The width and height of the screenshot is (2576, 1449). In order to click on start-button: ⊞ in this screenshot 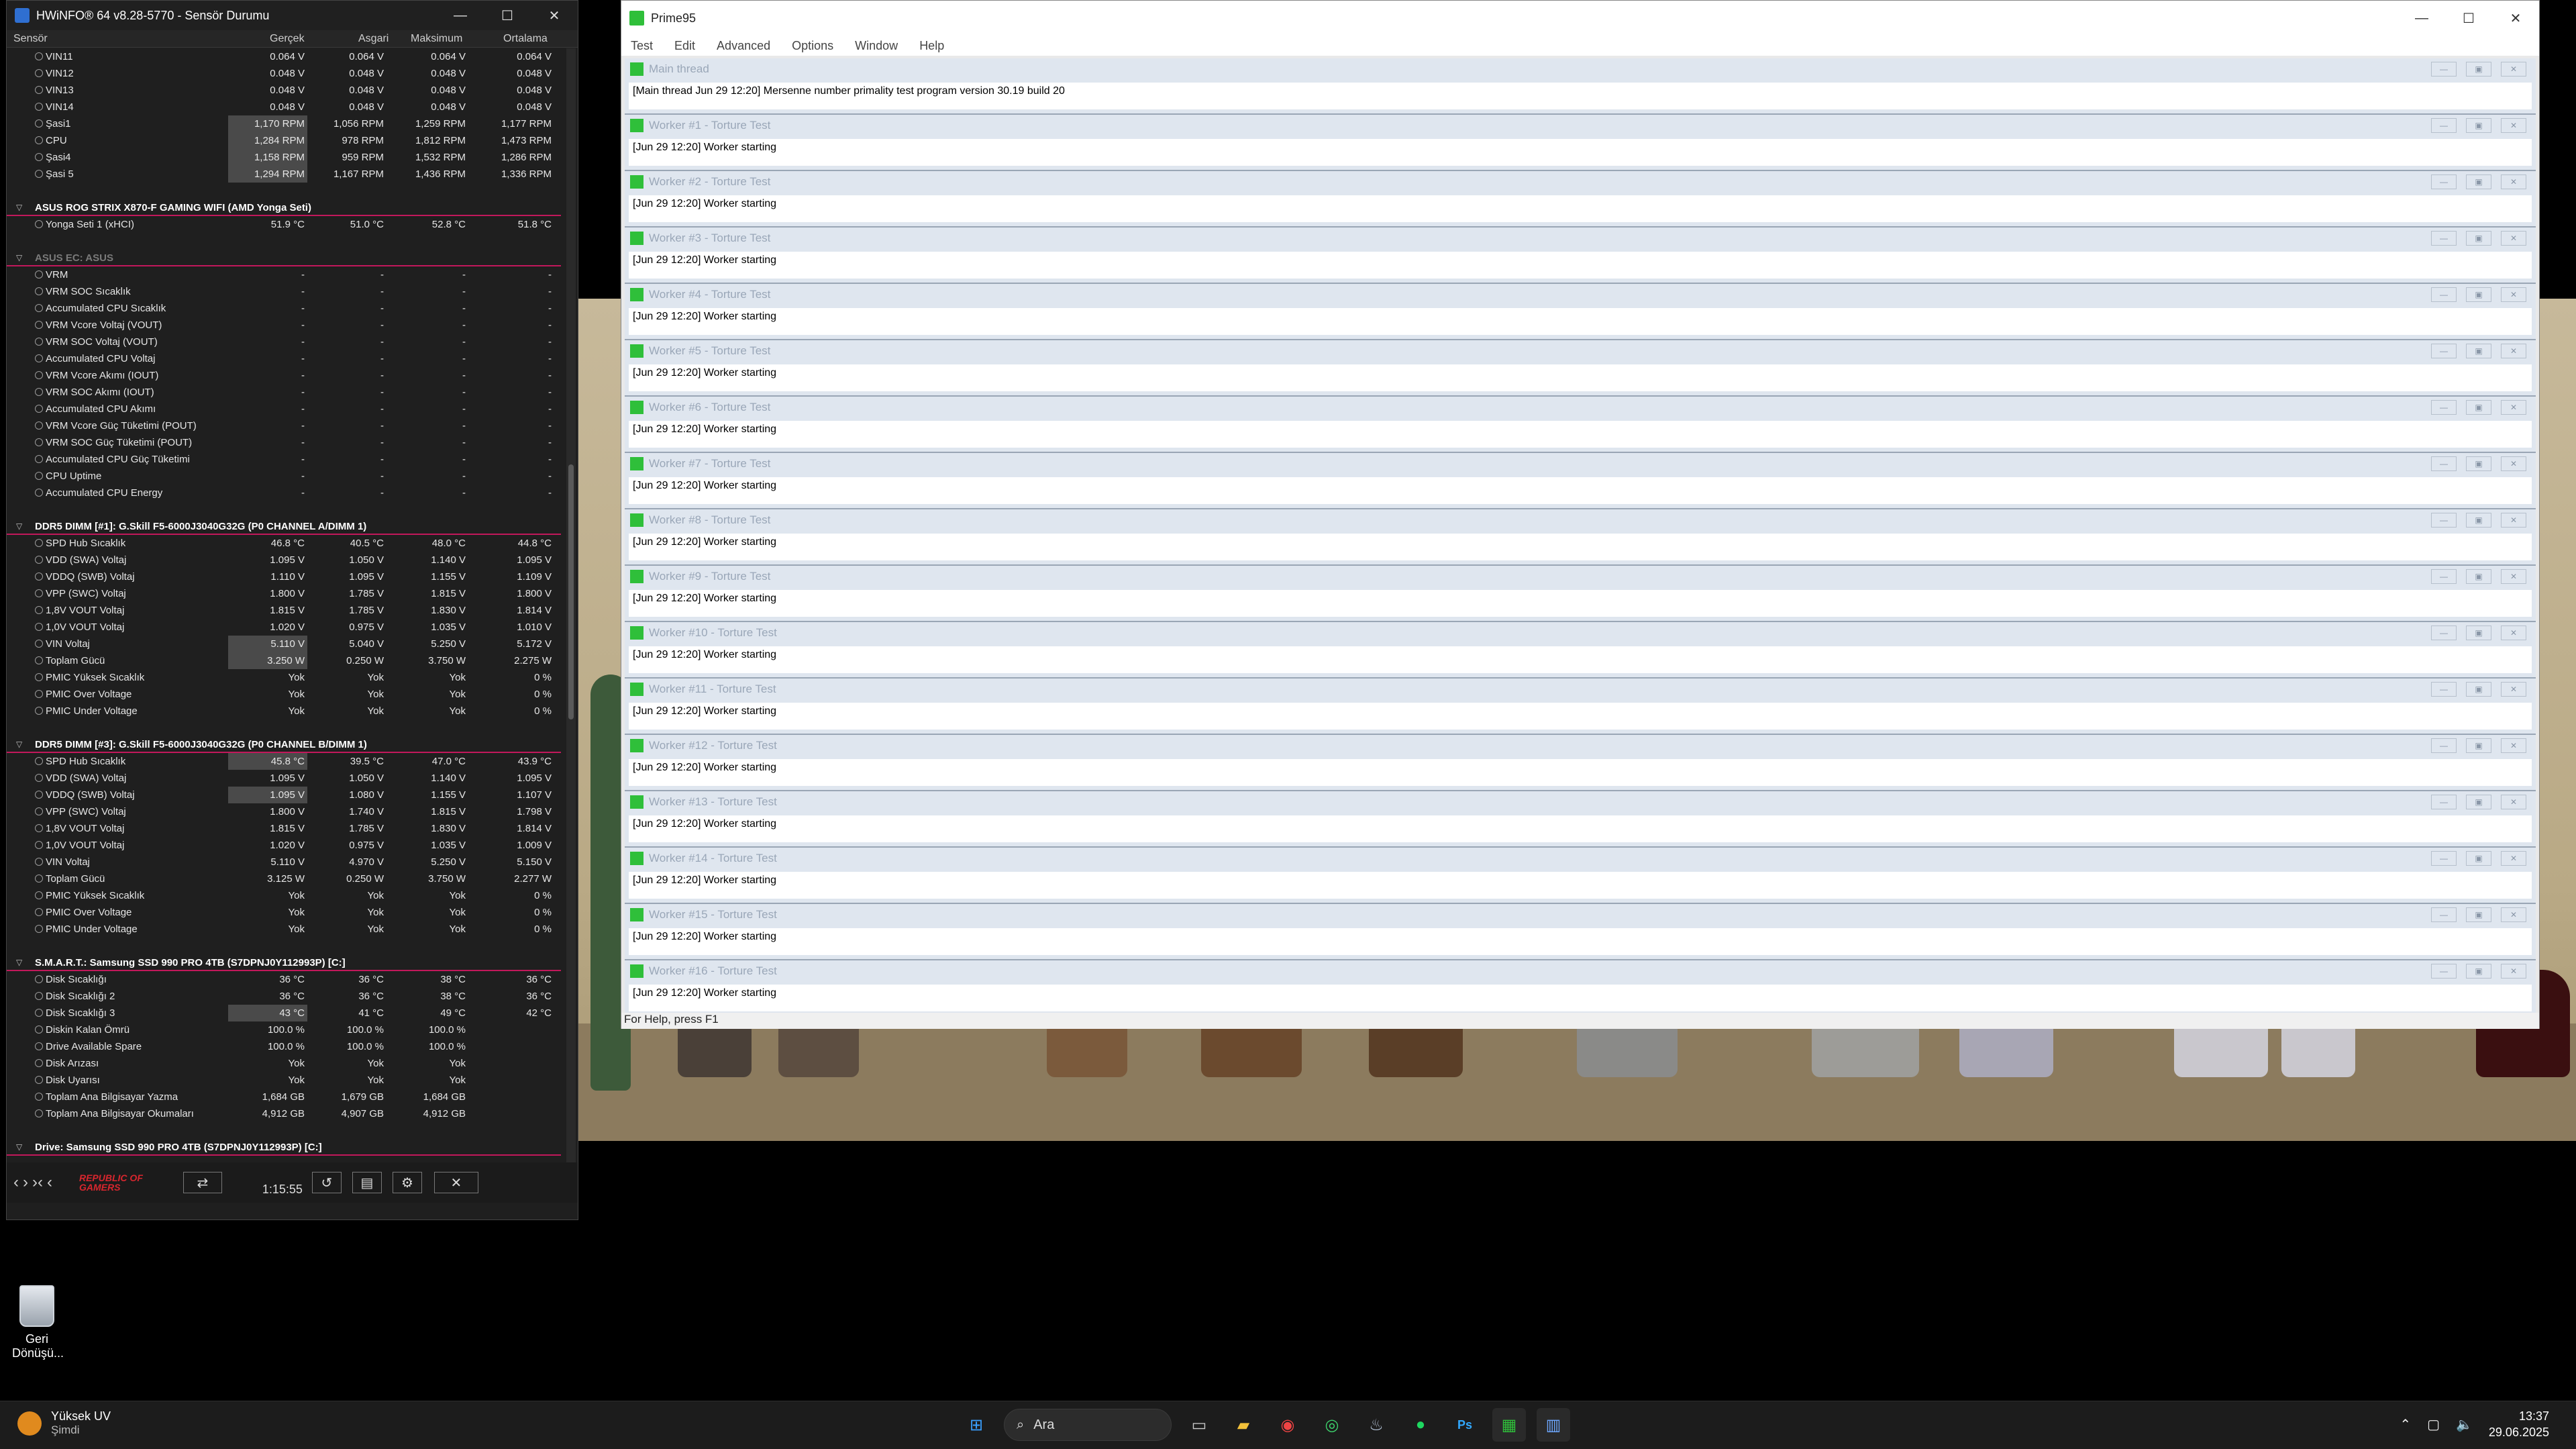, I will do `click(976, 1425)`.